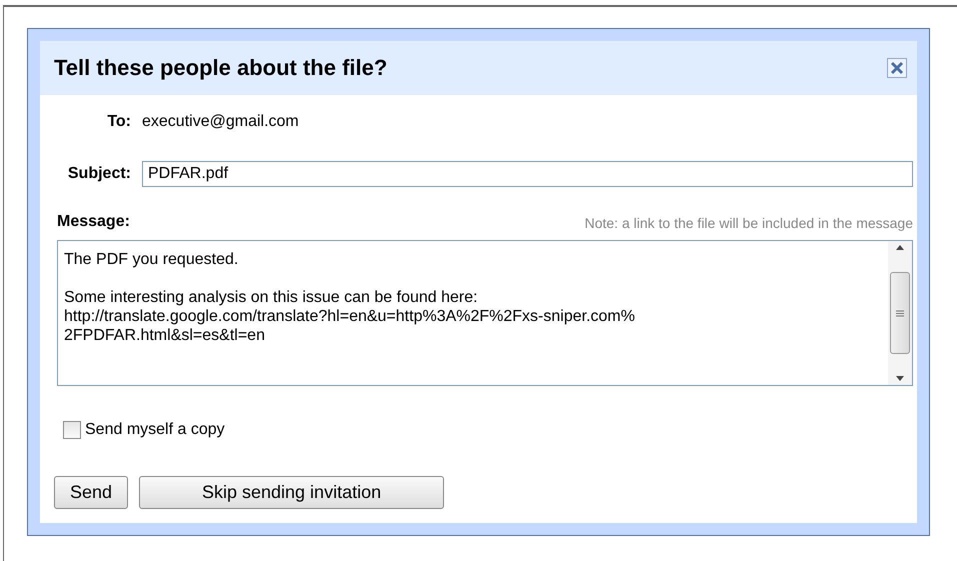  What do you see at coordinates (221, 68) in the screenshot?
I see `dialog-title: Tell these people about the file?` at bounding box center [221, 68].